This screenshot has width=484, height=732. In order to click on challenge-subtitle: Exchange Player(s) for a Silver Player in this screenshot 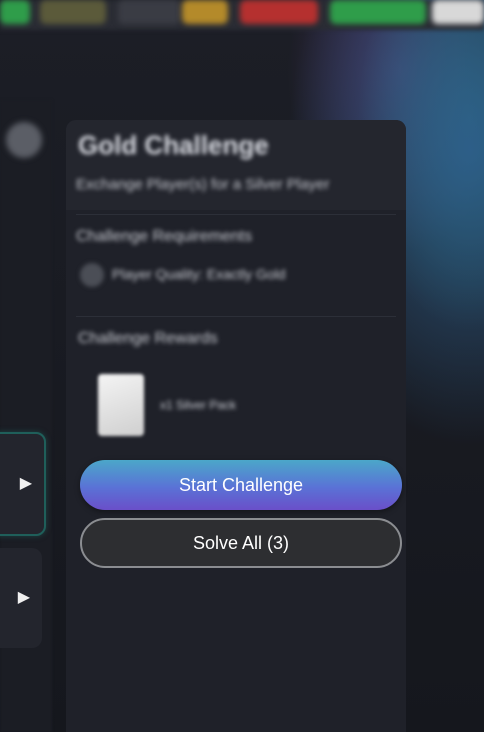, I will do `click(203, 184)`.